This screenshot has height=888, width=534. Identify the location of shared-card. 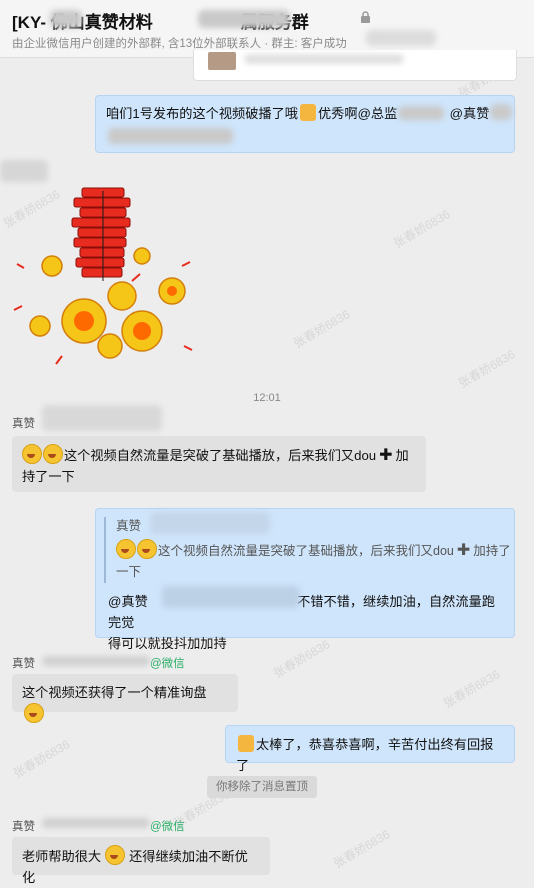
(355, 65).